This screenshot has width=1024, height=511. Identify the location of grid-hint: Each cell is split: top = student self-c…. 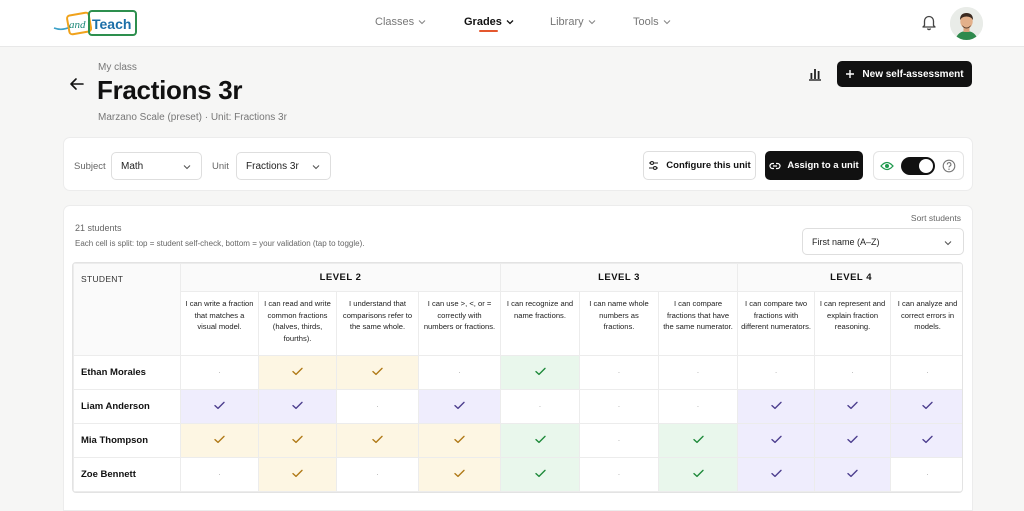
(220, 243).